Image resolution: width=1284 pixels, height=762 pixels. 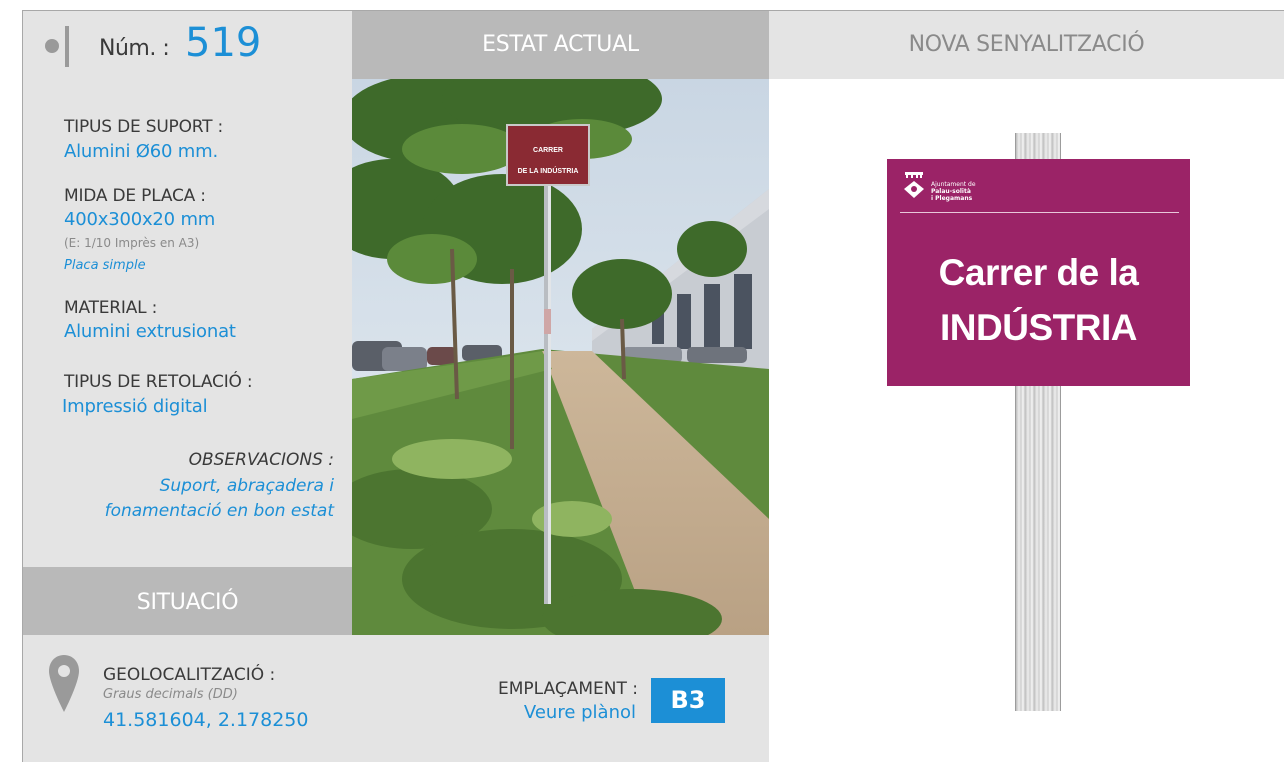 What do you see at coordinates (688, 700) in the screenshot?
I see `emplacament-code-badge: B3` at bounding box center [688, 700].